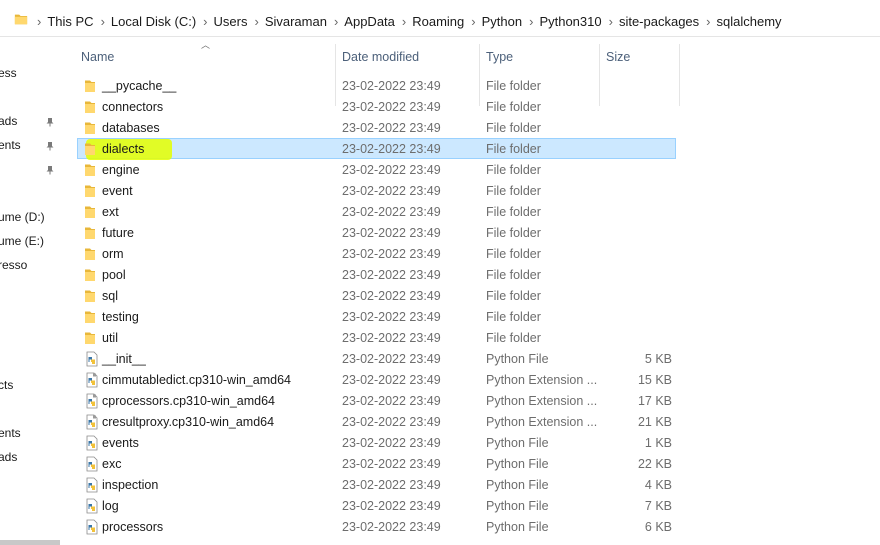 Image resolution: width=880 pixels, height=545 pixels. I want to click on file-size: 4 KB, so click(658, 485).